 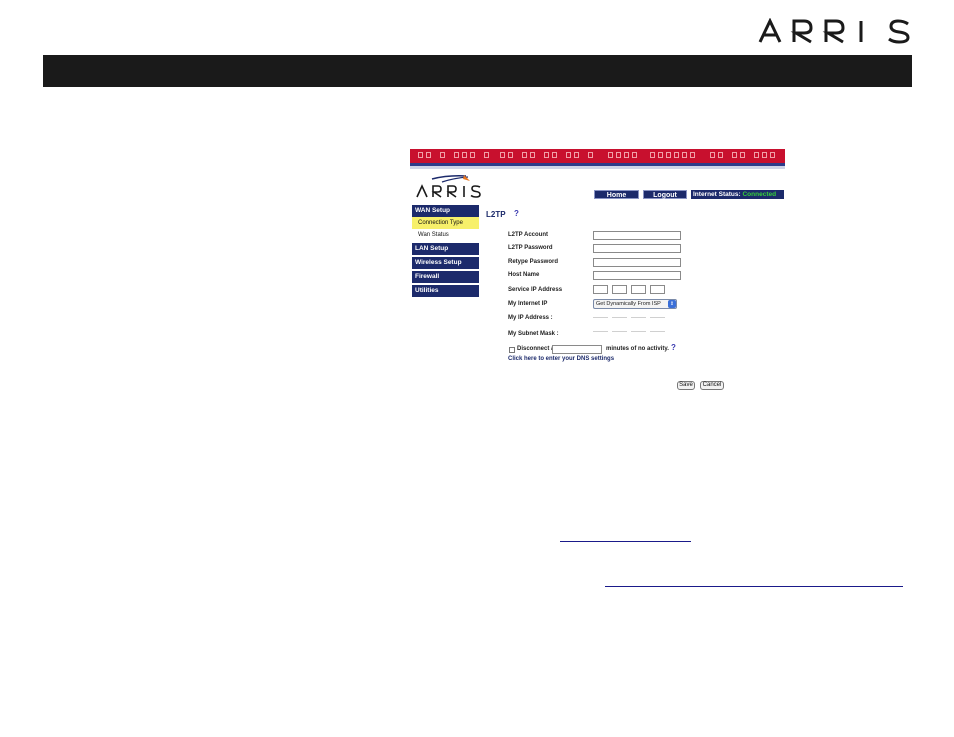 I want to click on cancel-button: Cancel, so click(x=712, y=385).